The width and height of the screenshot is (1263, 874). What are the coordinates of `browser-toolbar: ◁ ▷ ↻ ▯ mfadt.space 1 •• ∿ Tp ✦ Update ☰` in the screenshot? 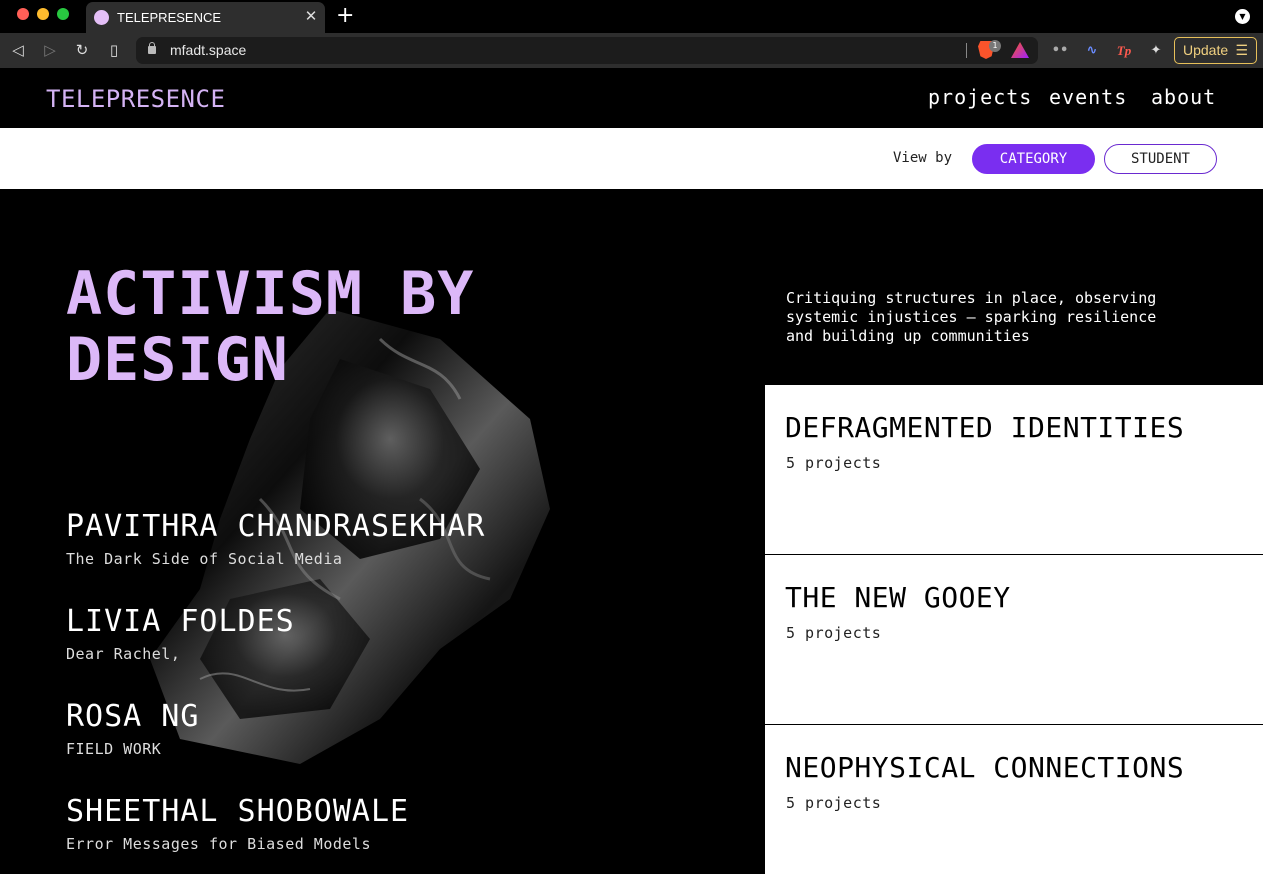 It's located at (631, 50).